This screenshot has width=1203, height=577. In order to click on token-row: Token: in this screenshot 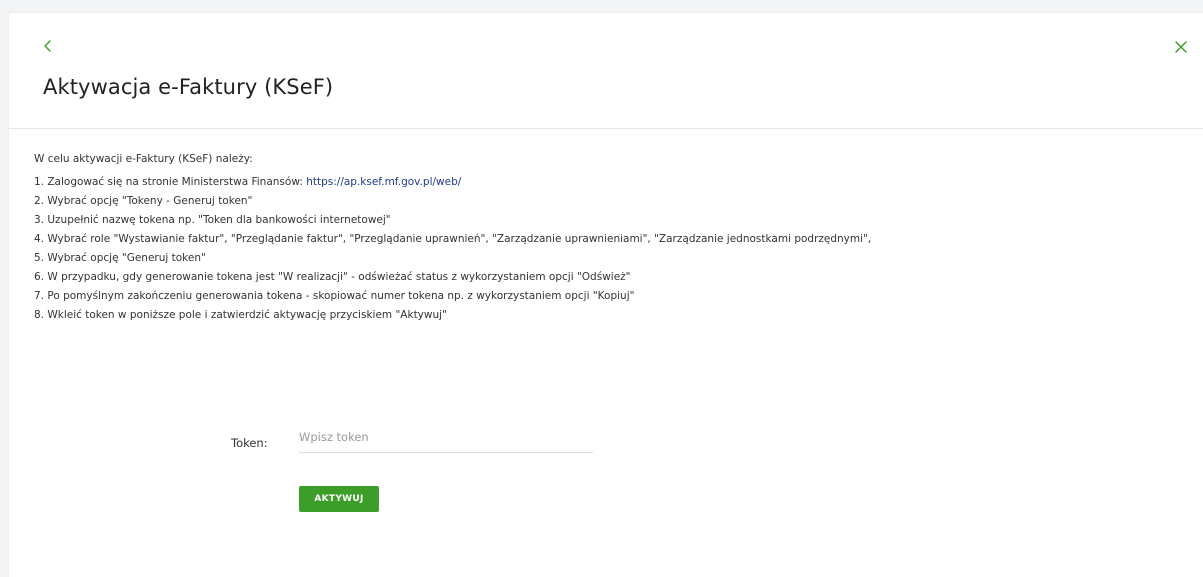, I will do `click(412, 437)`.